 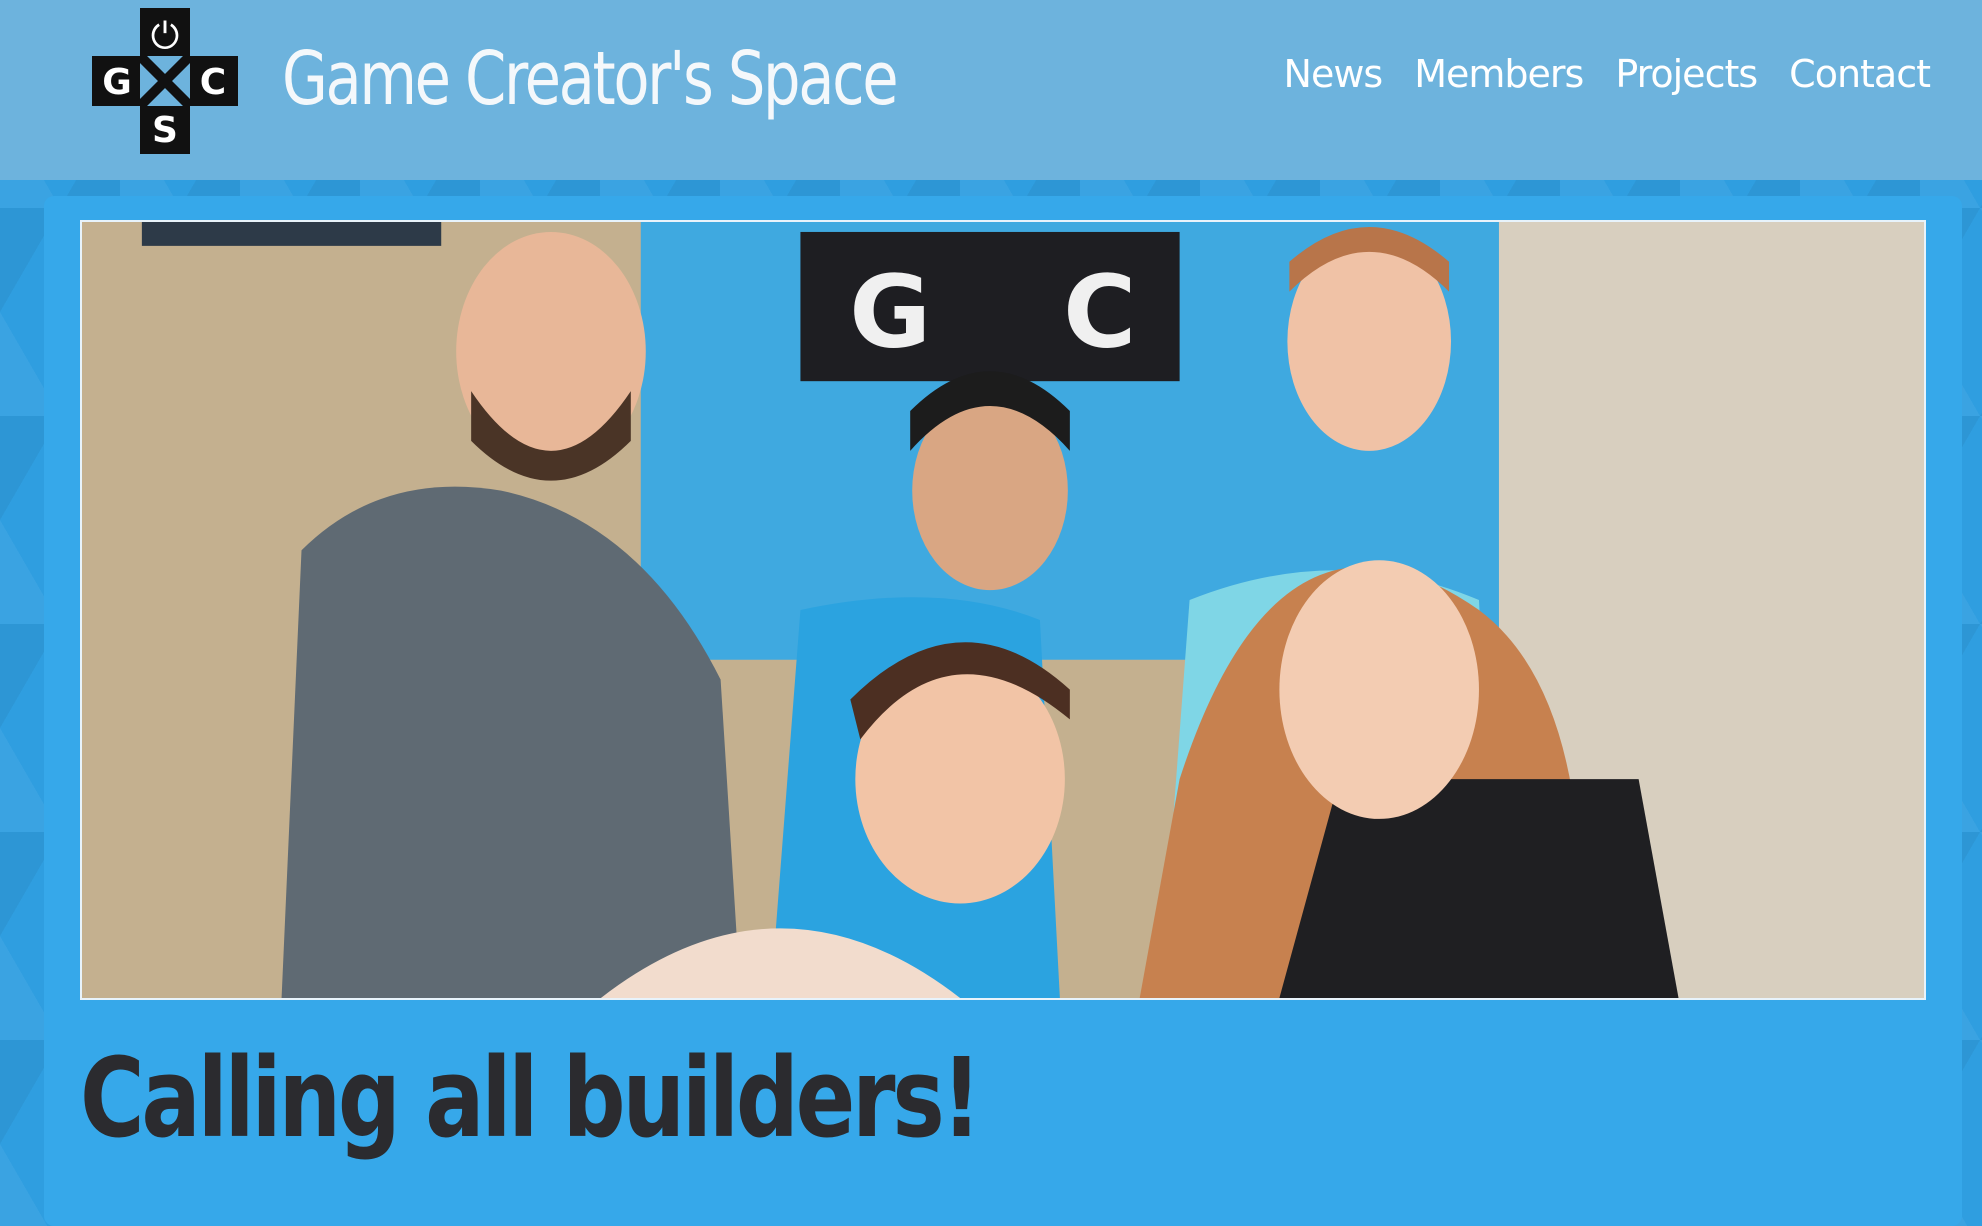 I want to click on main-nav: News Members Projects Contact, so click(x=1607, y=74).